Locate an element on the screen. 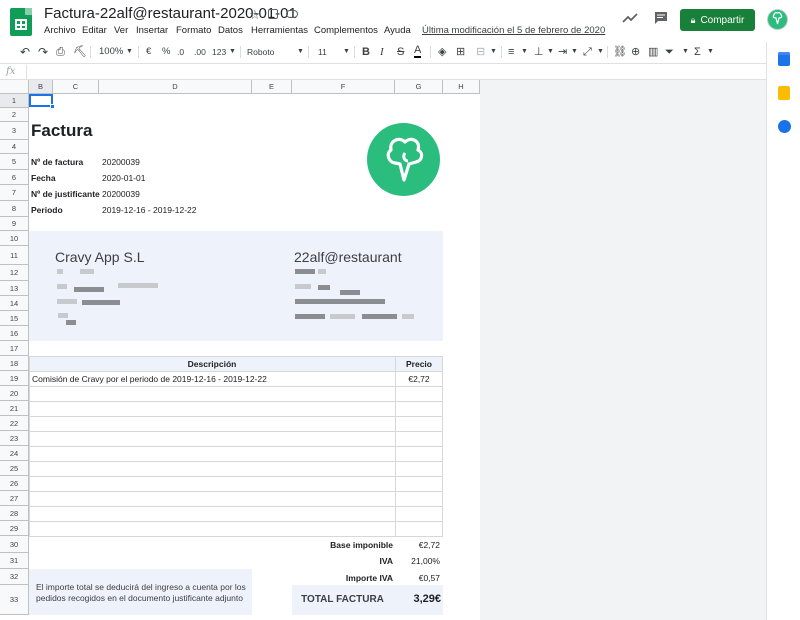 This screenshot has height=620, width=800. row-header-2: 2 is located at coordinates (14, 115).